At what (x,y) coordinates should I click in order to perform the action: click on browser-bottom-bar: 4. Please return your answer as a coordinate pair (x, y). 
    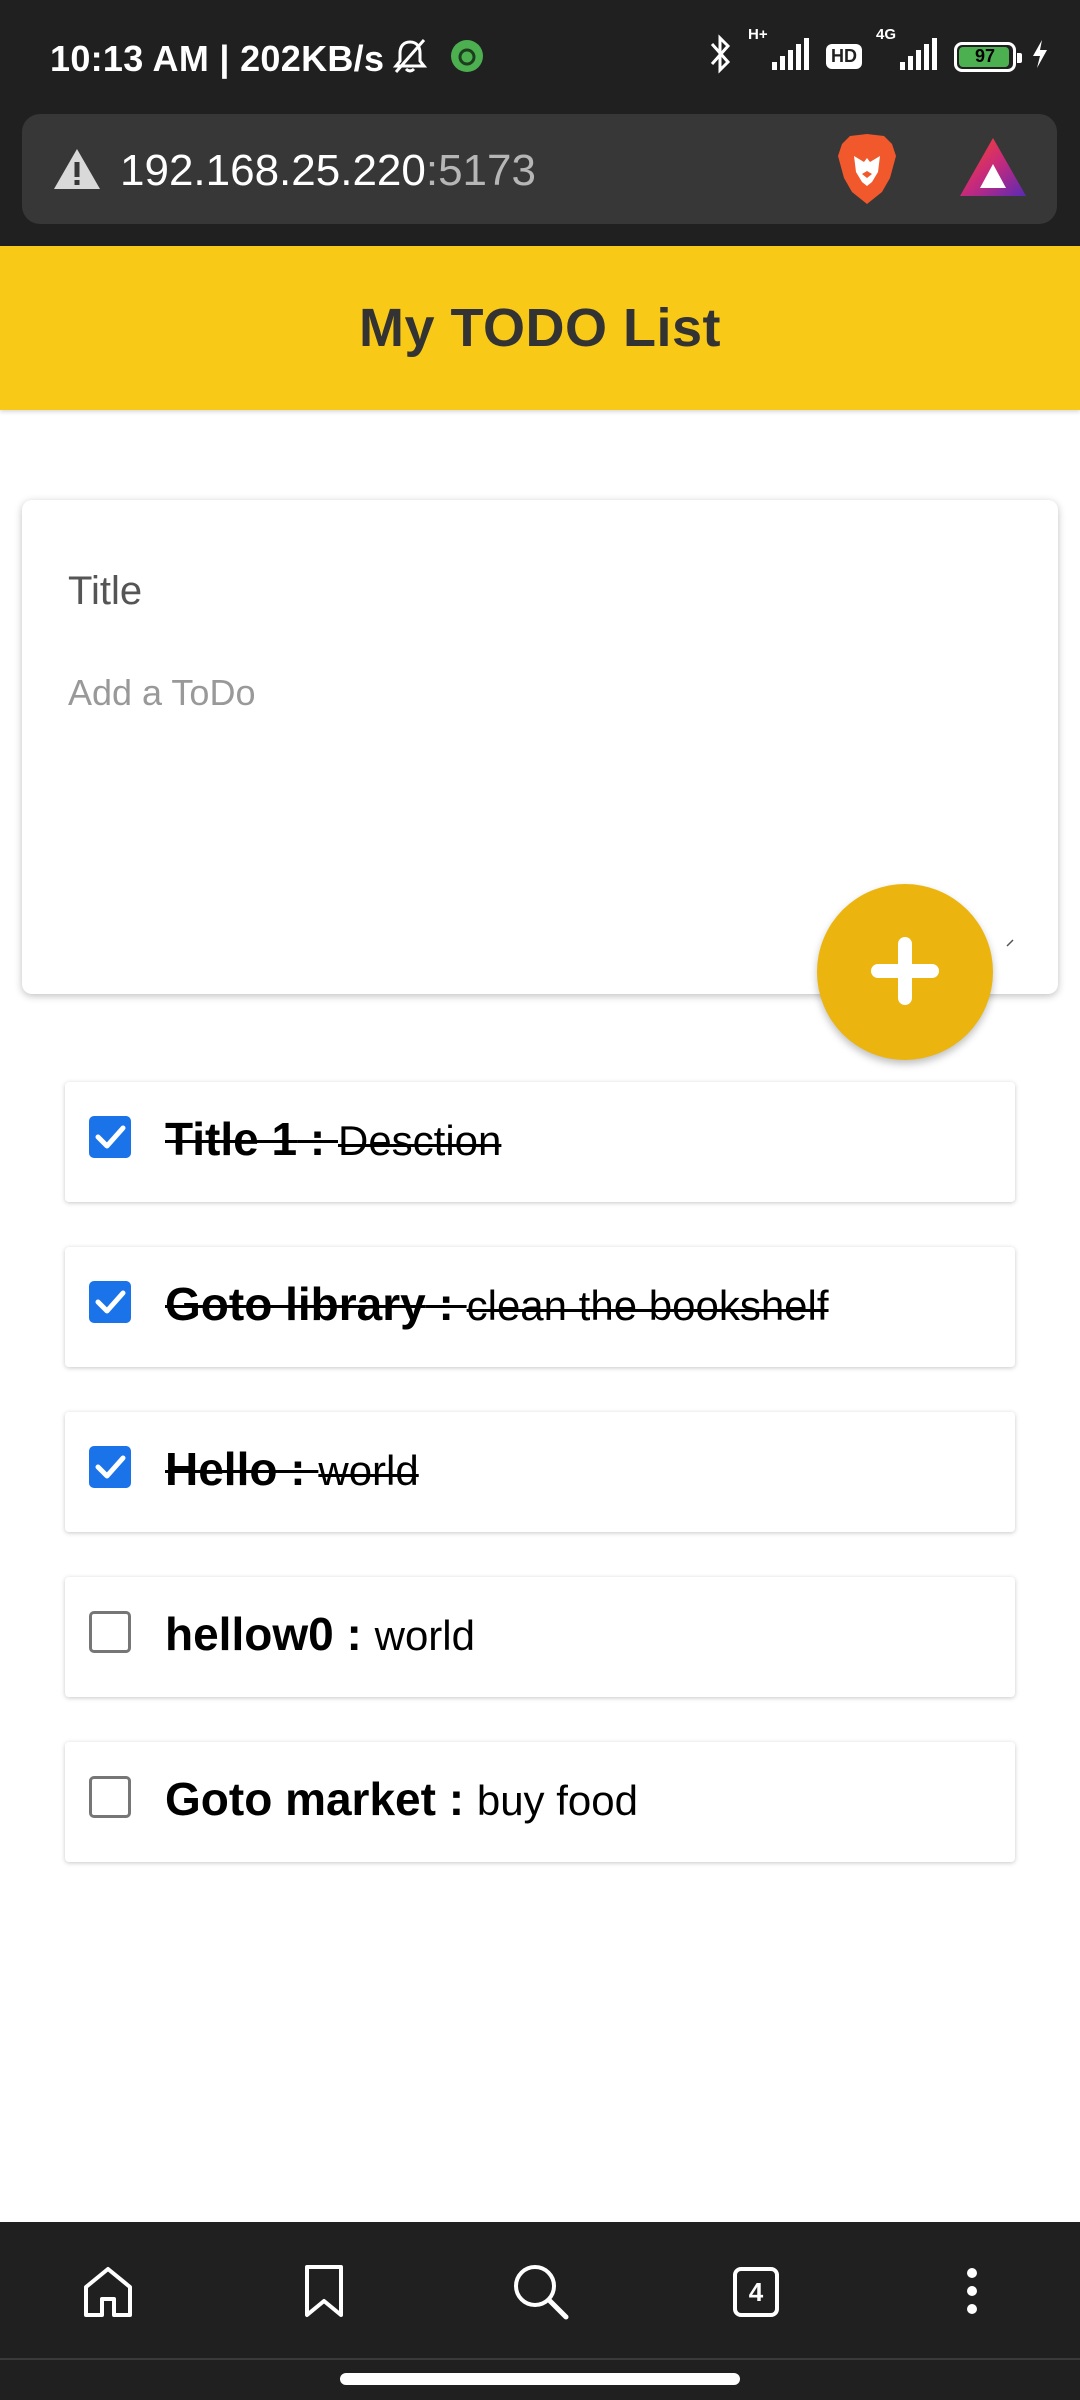
    Looking at the image, I should click on (540, 2311).